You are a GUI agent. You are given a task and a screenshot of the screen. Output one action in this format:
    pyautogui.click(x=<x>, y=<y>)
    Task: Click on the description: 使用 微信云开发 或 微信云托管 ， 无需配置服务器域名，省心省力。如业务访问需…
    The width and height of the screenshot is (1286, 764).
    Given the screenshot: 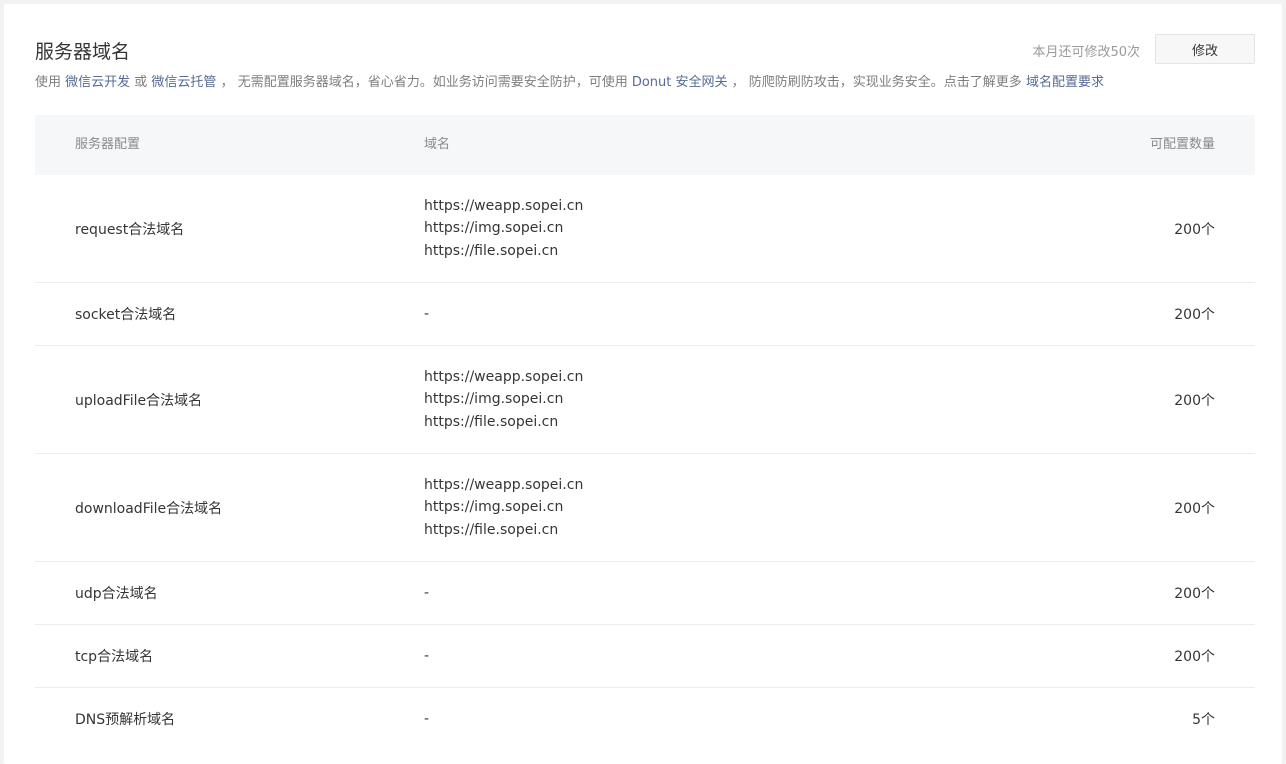 What is the action you would take?
    pyautogui.click(x=569, y=80)
    